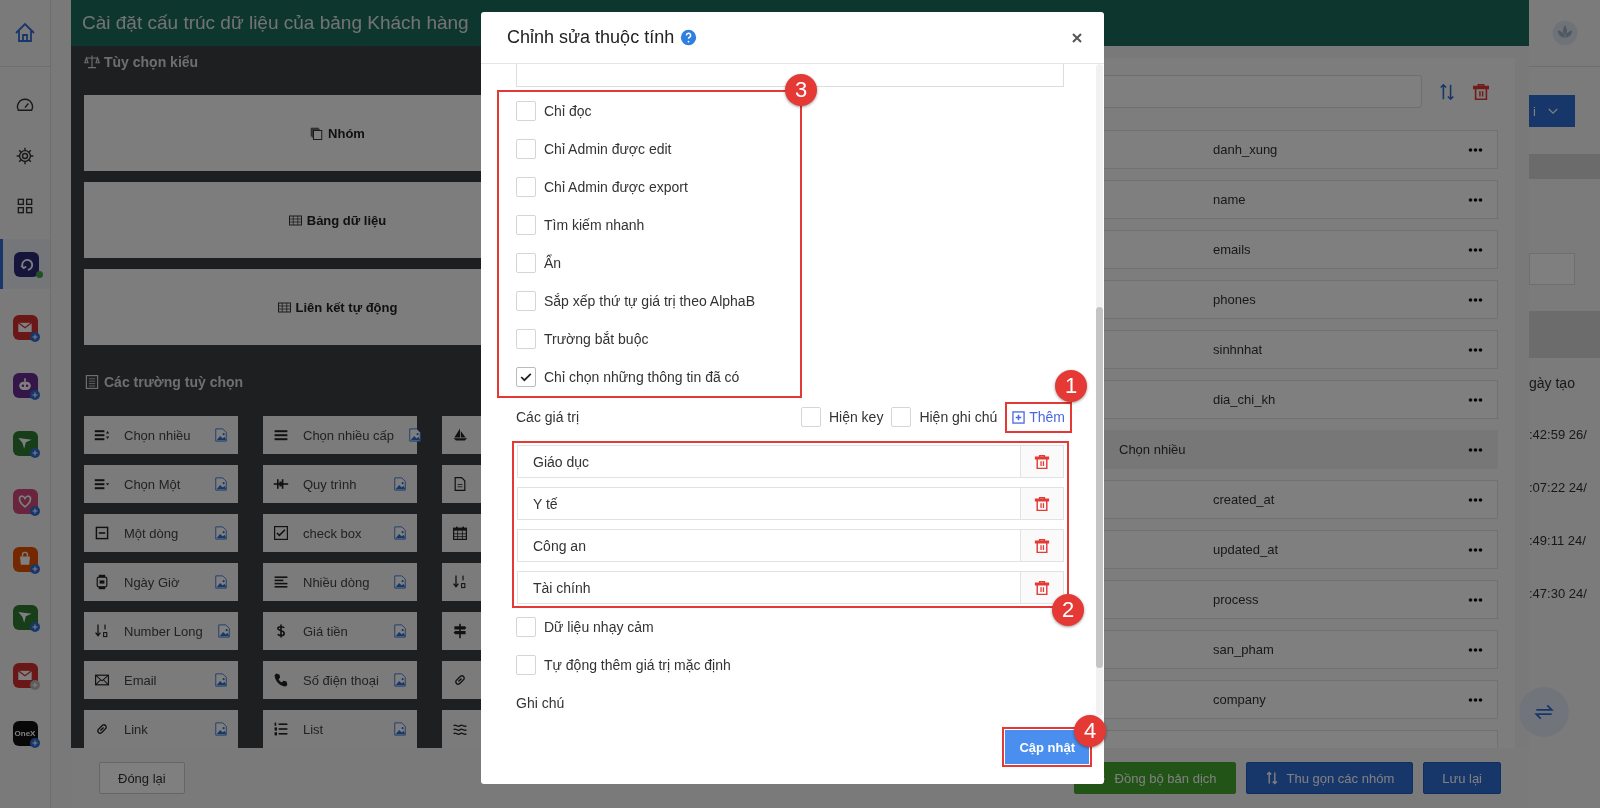 The width and height of the screenshot is (1600, 808). I want to click on app-logo: OneX, so click(25, 733).